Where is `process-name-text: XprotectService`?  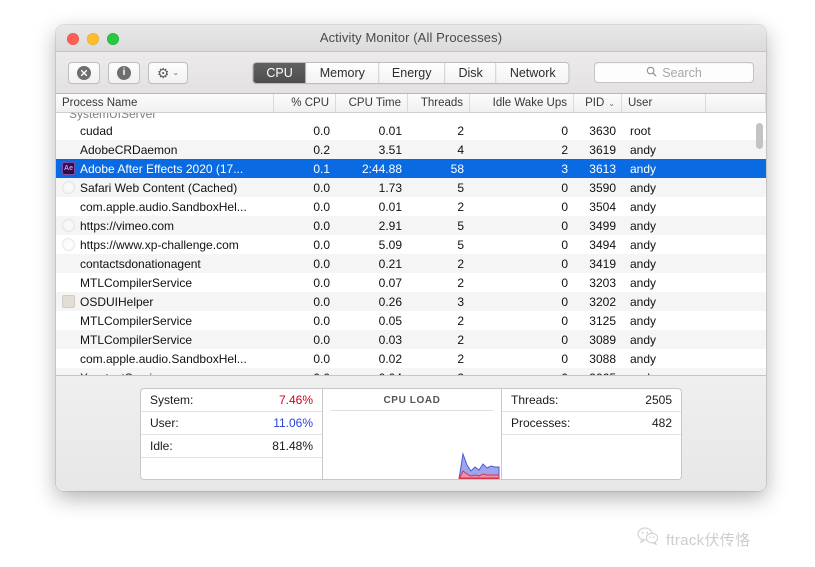
process-name-text: XprotectService is located at coordinates (122, 373).